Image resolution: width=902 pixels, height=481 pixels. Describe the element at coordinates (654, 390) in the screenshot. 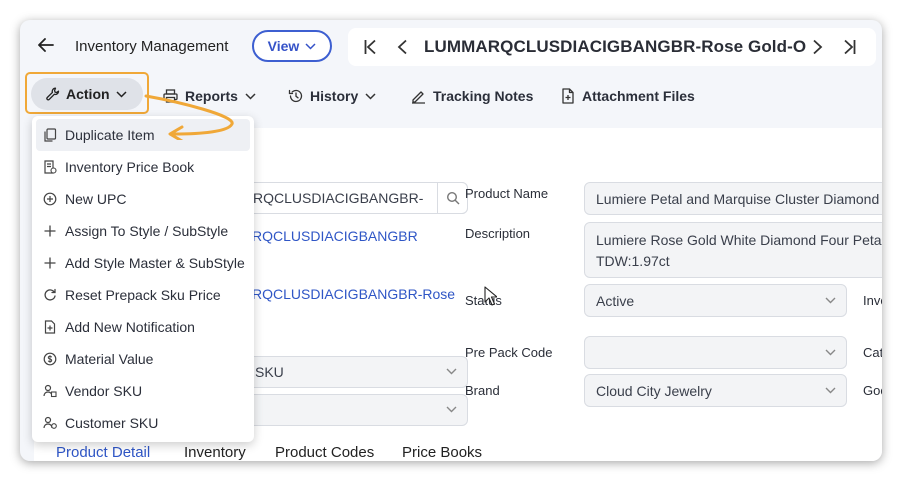

I see `brand-value: Cloud City Jewelry` at that location.